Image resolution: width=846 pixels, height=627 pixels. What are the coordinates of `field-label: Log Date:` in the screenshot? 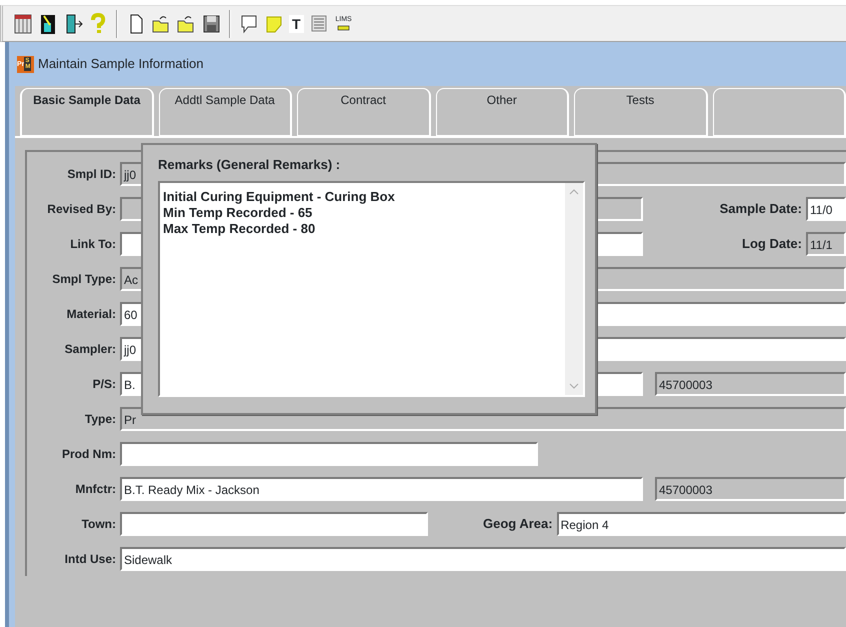 It's located at (772, 243).